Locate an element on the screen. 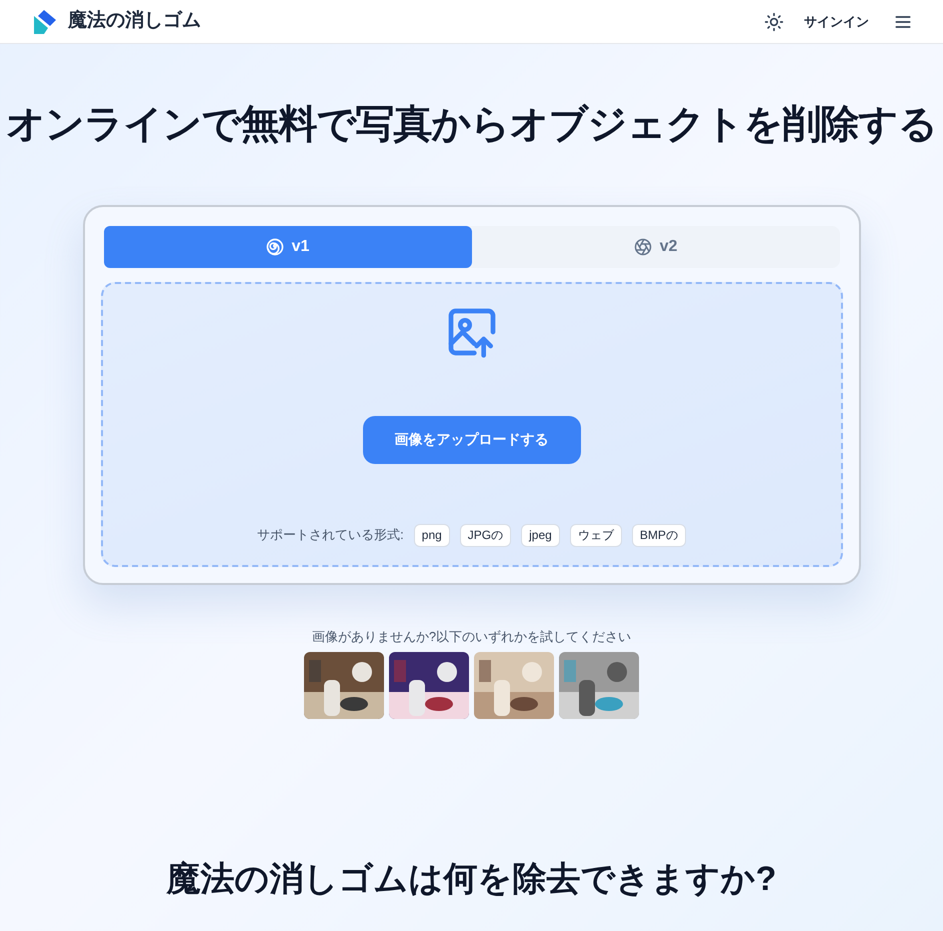 This screenshot has width=943, height=931. format-tag: ウェブ is located at coordinates (596, 535).